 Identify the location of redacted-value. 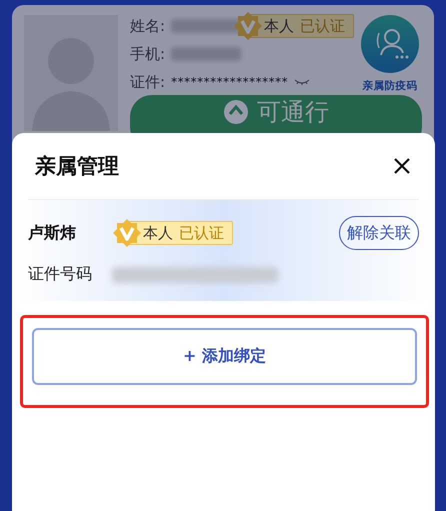
(206, 54).